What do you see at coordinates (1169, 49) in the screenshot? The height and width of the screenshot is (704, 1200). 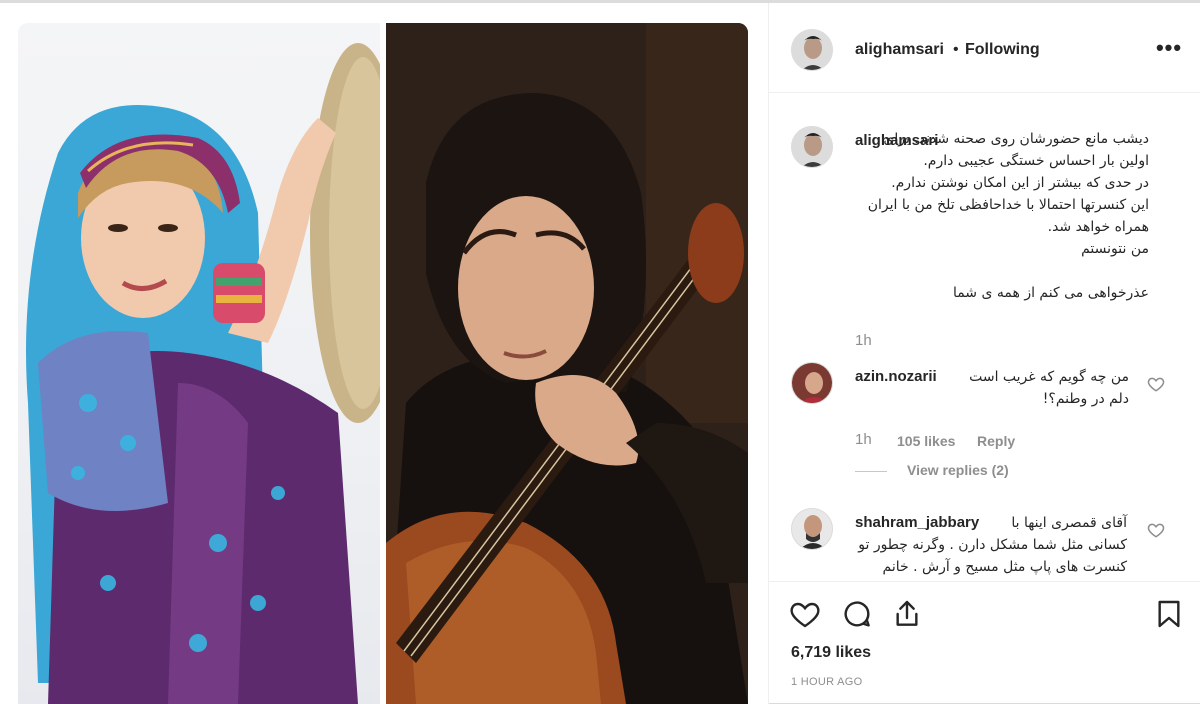 I see `more-options-icon: •••` at bounding box center [1169, 49].